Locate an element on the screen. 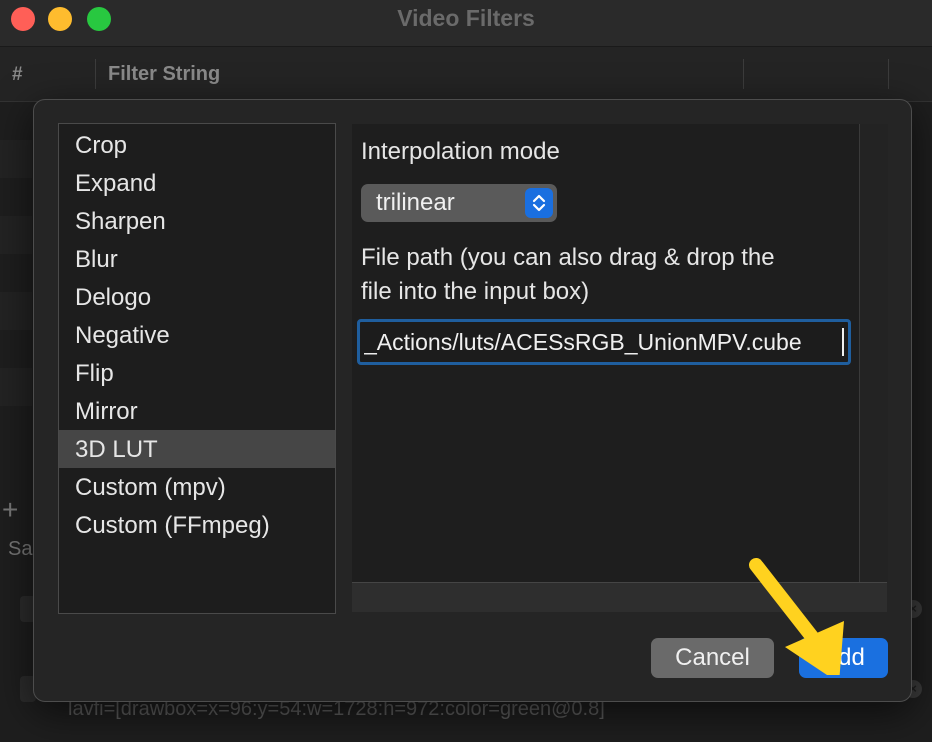 This screenshot has width=932, height=742. title-bar: Video Filters is located at coordinates (466, 23).